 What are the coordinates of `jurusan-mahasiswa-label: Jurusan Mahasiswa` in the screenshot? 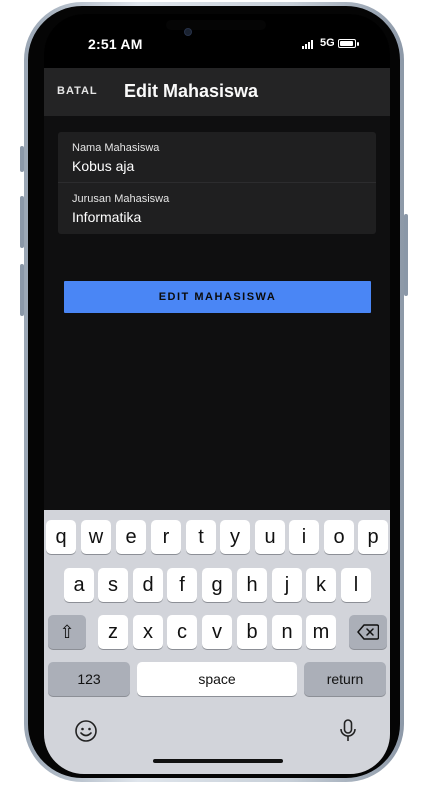 It's located at (121, 199).